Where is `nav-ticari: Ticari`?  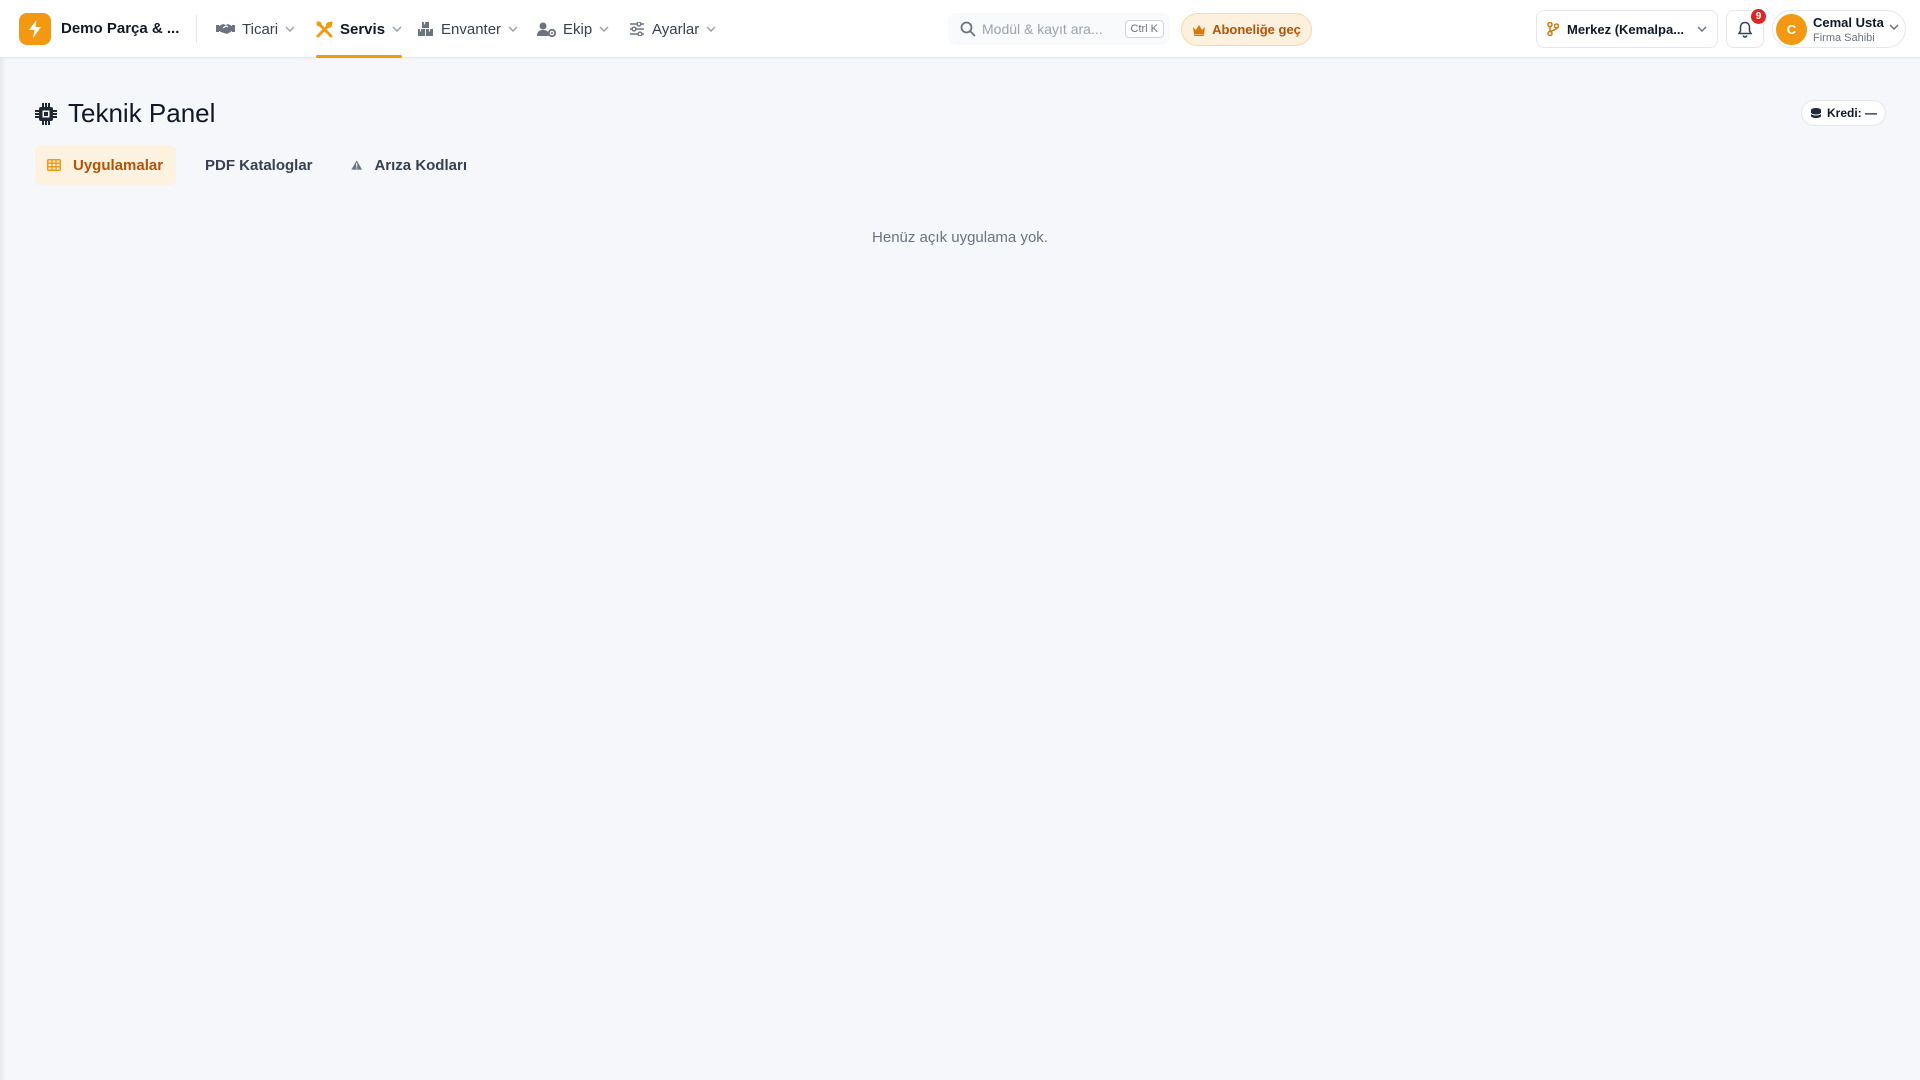 nav-ticari: Ticari is located at coordinates (255, 29).